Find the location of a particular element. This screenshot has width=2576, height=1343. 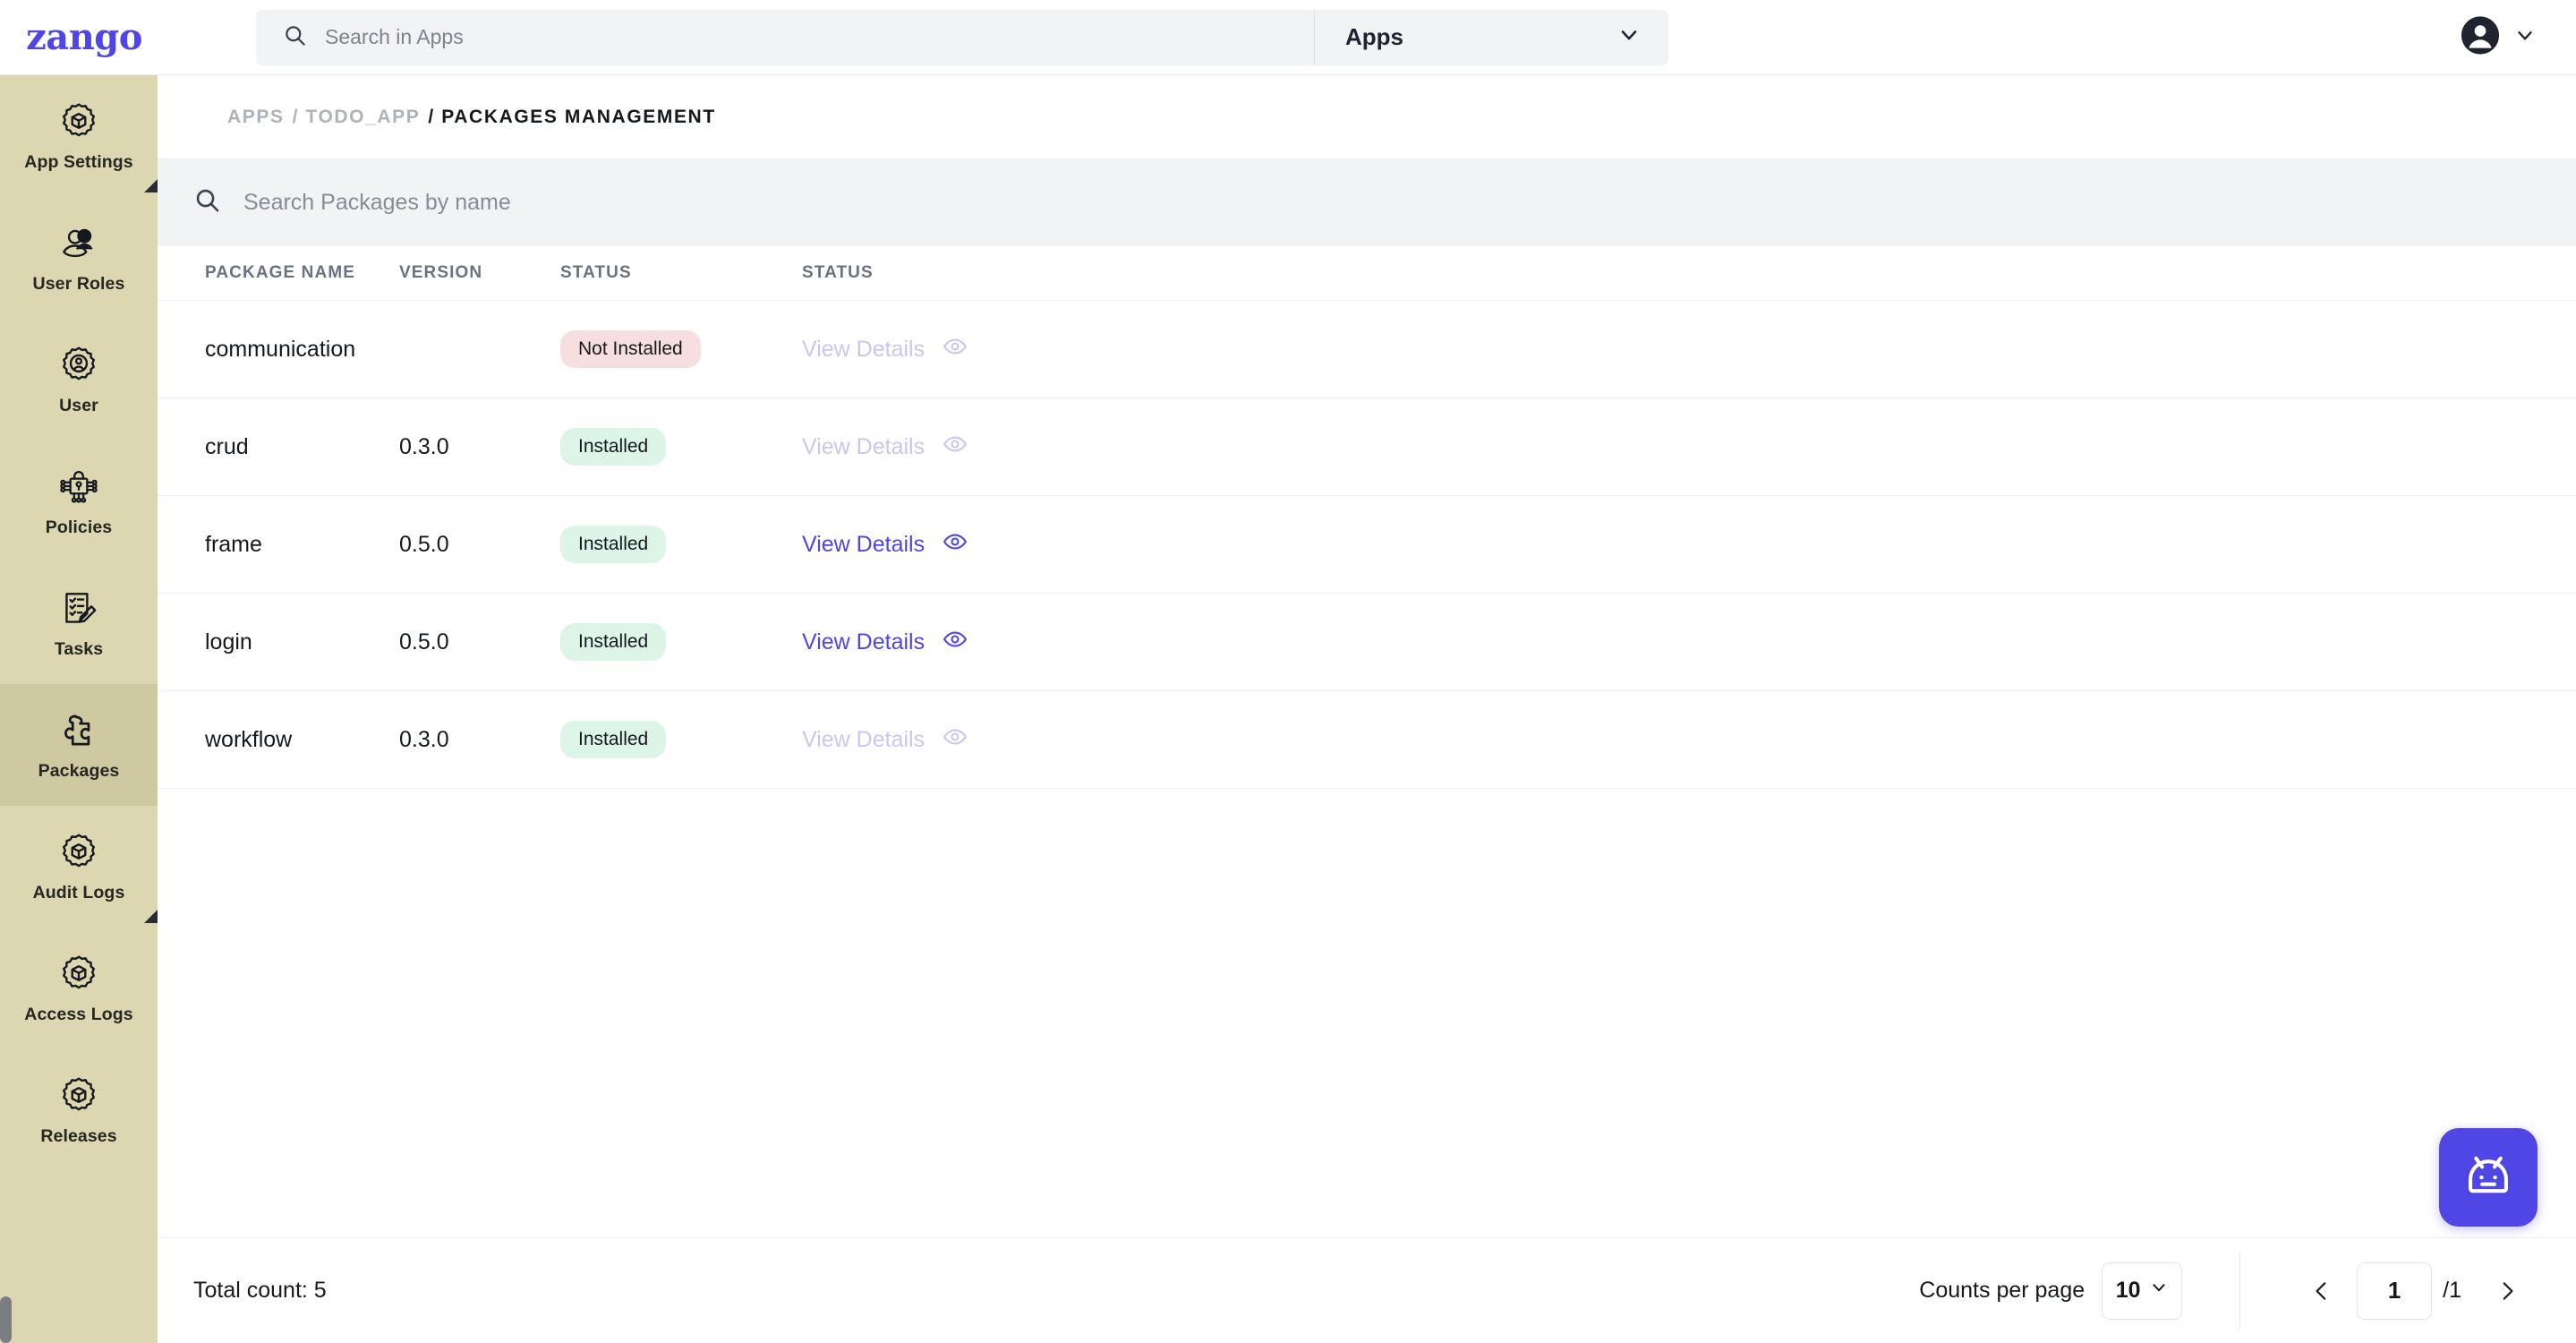

table-row: communication Not Installed View Details is located at coordinates (1367, 349).